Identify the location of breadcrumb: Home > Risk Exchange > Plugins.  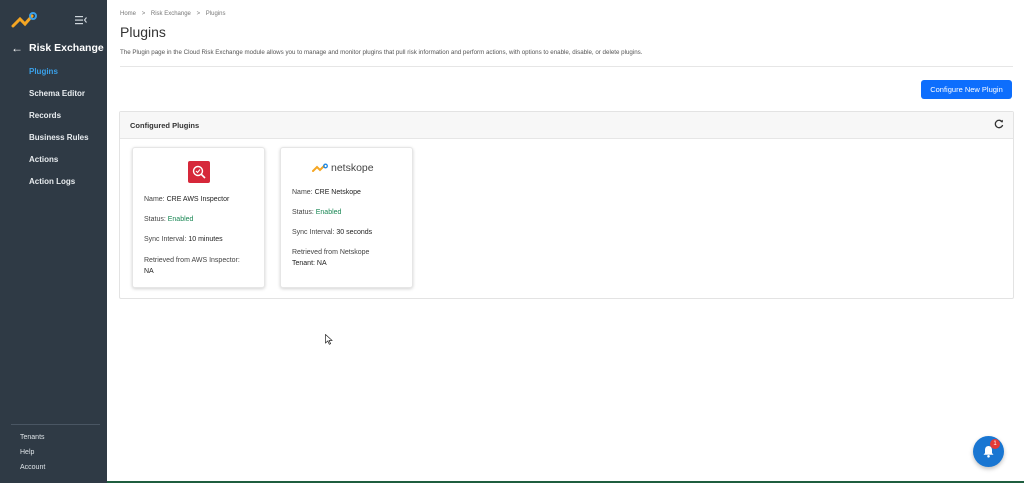
(174, 14).